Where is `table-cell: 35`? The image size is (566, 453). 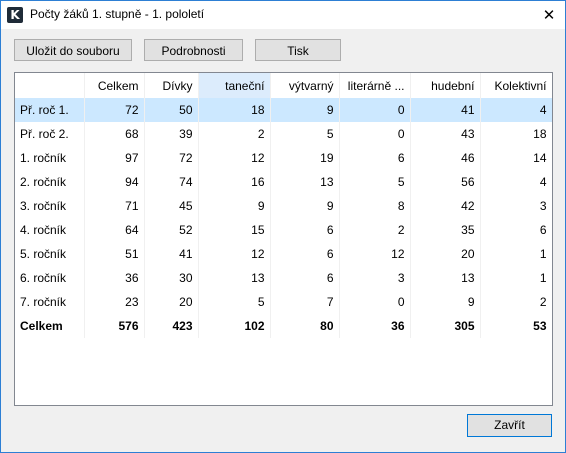
table-cell: 35 is located at coordinates (445, 230).